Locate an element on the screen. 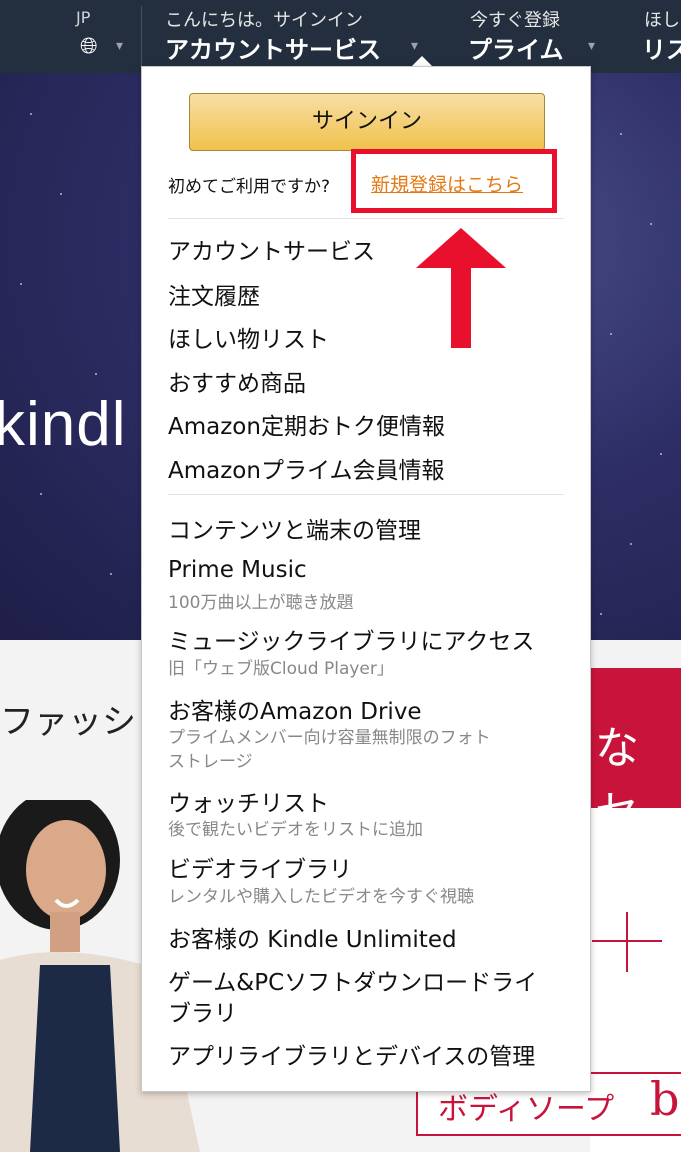 The width and height of the screenshot is (681, 1152). fashion-heading: ファッシ is located at coordinates (68, 722).